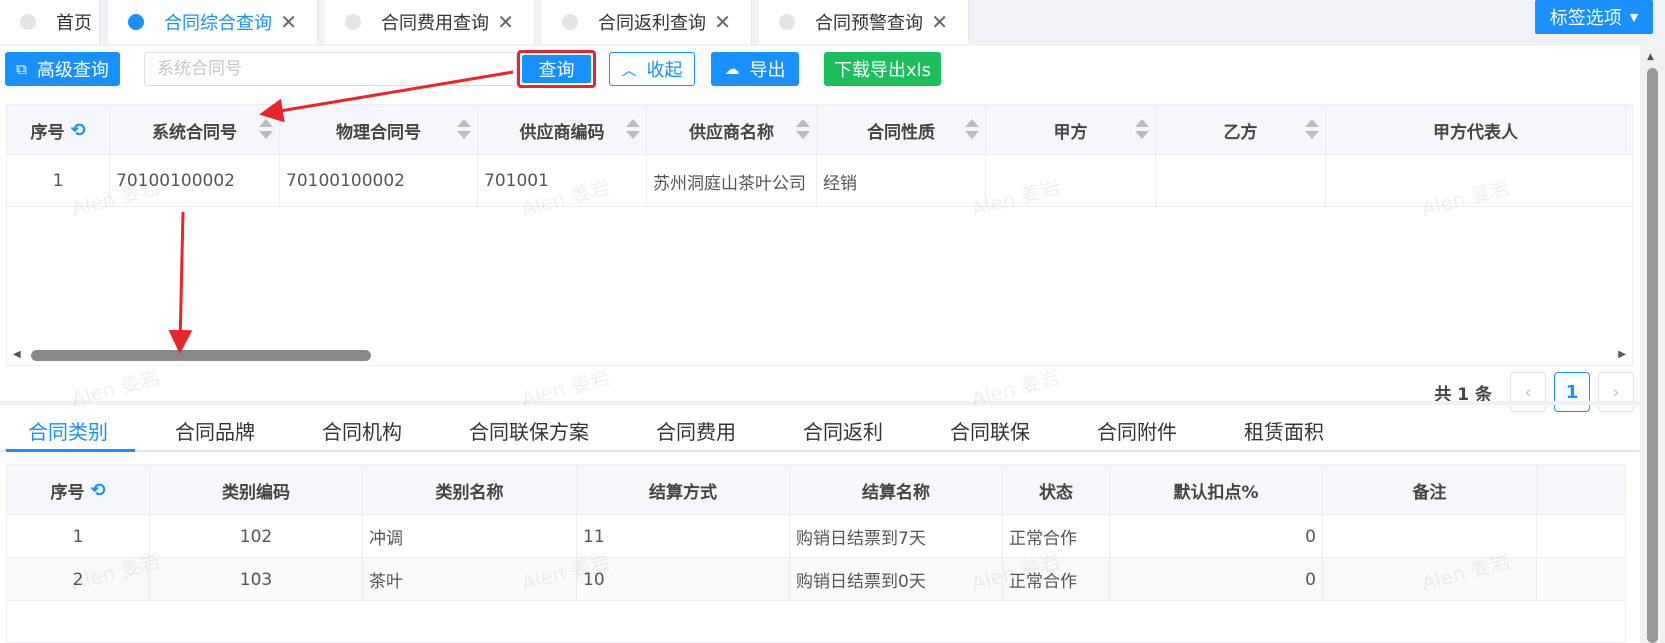 Image resolution: width=1665 pixels, height=643 pixels. Describe the element at coordinates (864, 22) in the screenshot. I see `tab-contract-warning-query: 合同预警查询 ✕` at that location.